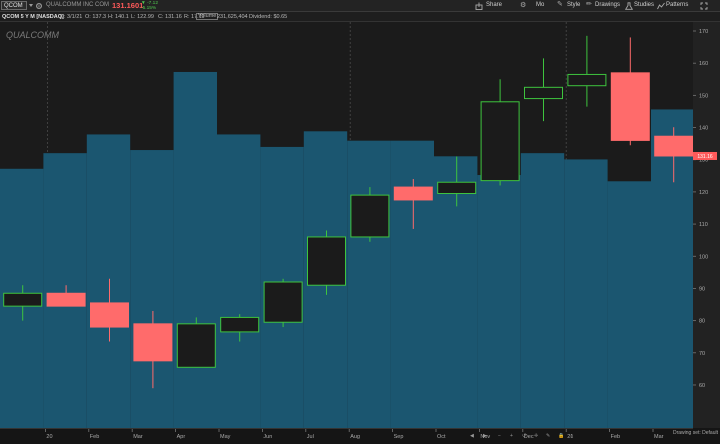  What do you see at coordinates (702, 322) in the screenshot?
I see `price-tick-label: 80` at bounding box center [702, 322].